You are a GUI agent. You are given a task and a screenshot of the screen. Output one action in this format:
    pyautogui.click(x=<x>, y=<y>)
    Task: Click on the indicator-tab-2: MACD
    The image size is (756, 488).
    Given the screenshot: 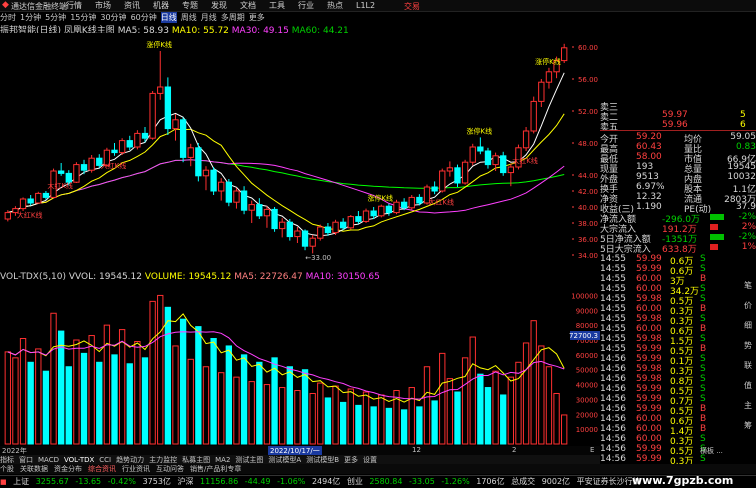 What is the action you would take?
    pyautogui.click(x=48, y=460)
    